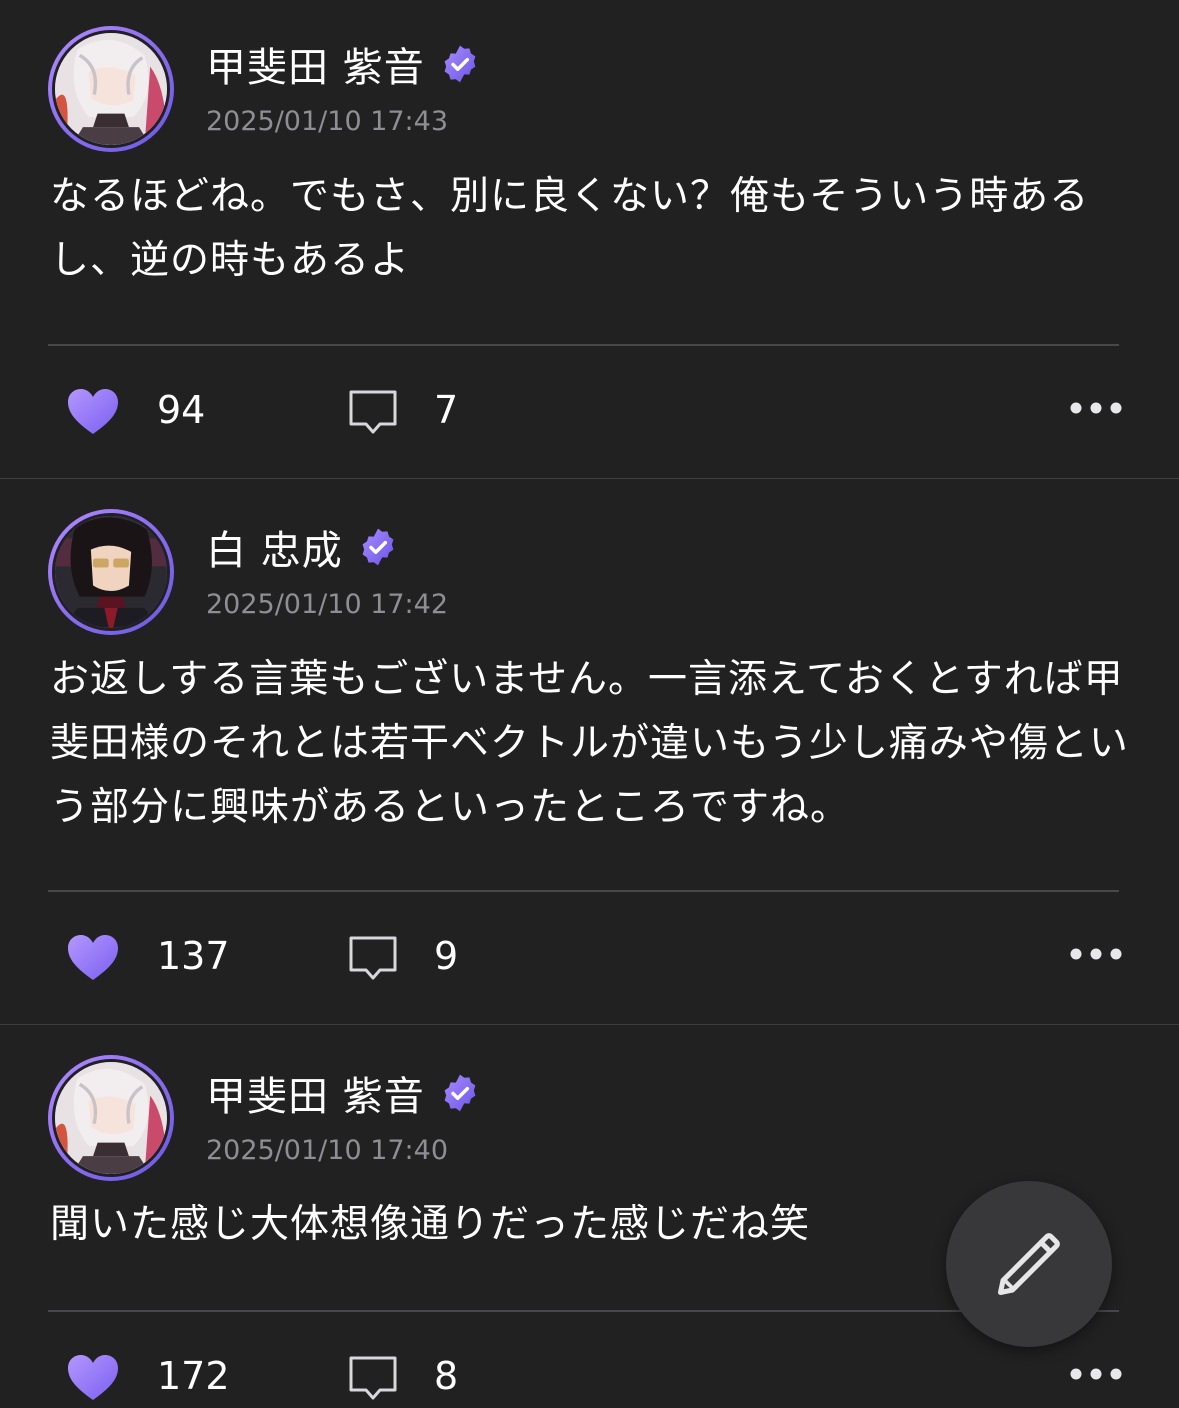  I want to click on comment-count: 8, so click(446, 1376).